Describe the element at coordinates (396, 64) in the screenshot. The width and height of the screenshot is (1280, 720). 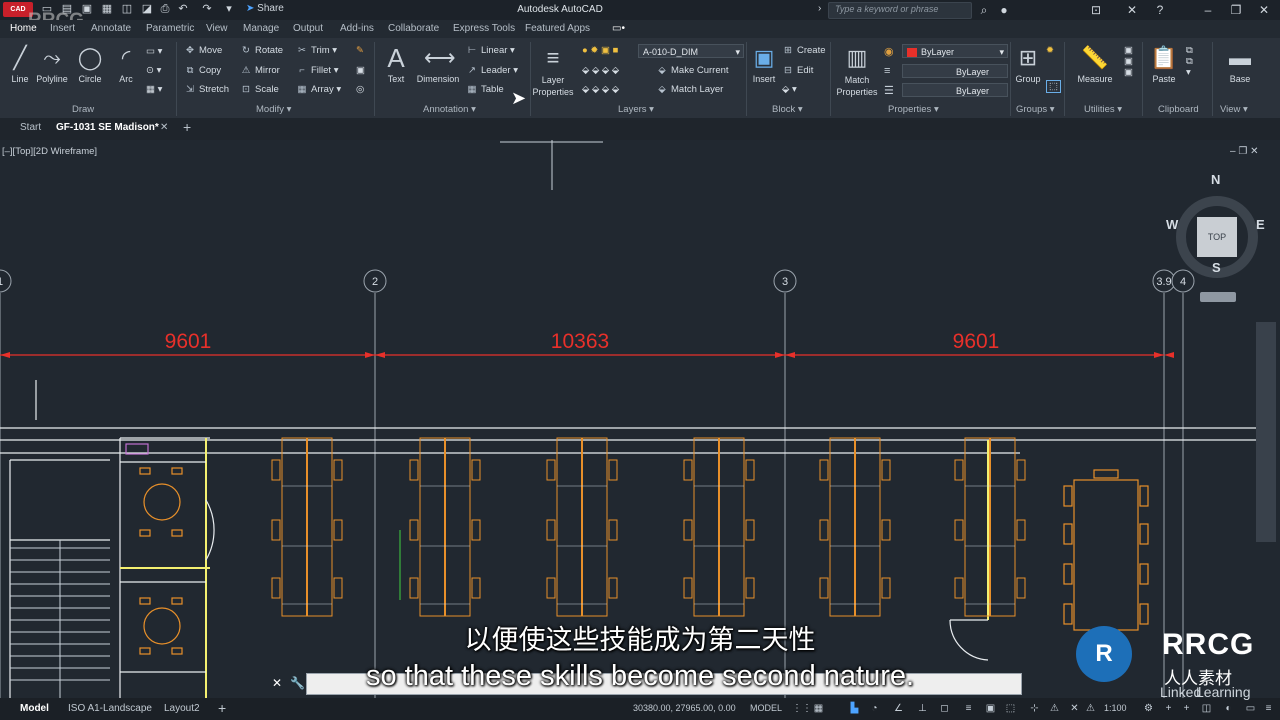
I see `text-button: A Text` at that location.